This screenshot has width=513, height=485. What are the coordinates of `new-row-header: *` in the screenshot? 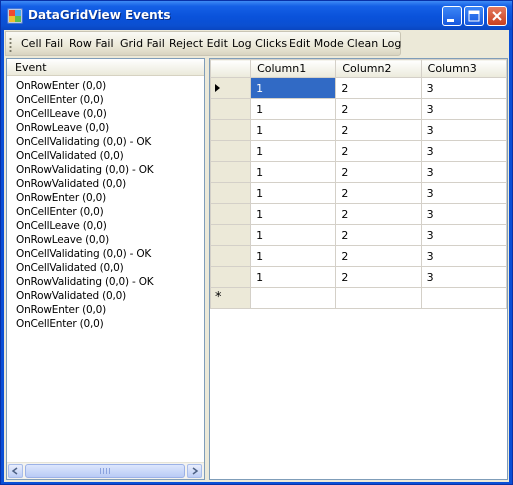 It's located at (231, 298).